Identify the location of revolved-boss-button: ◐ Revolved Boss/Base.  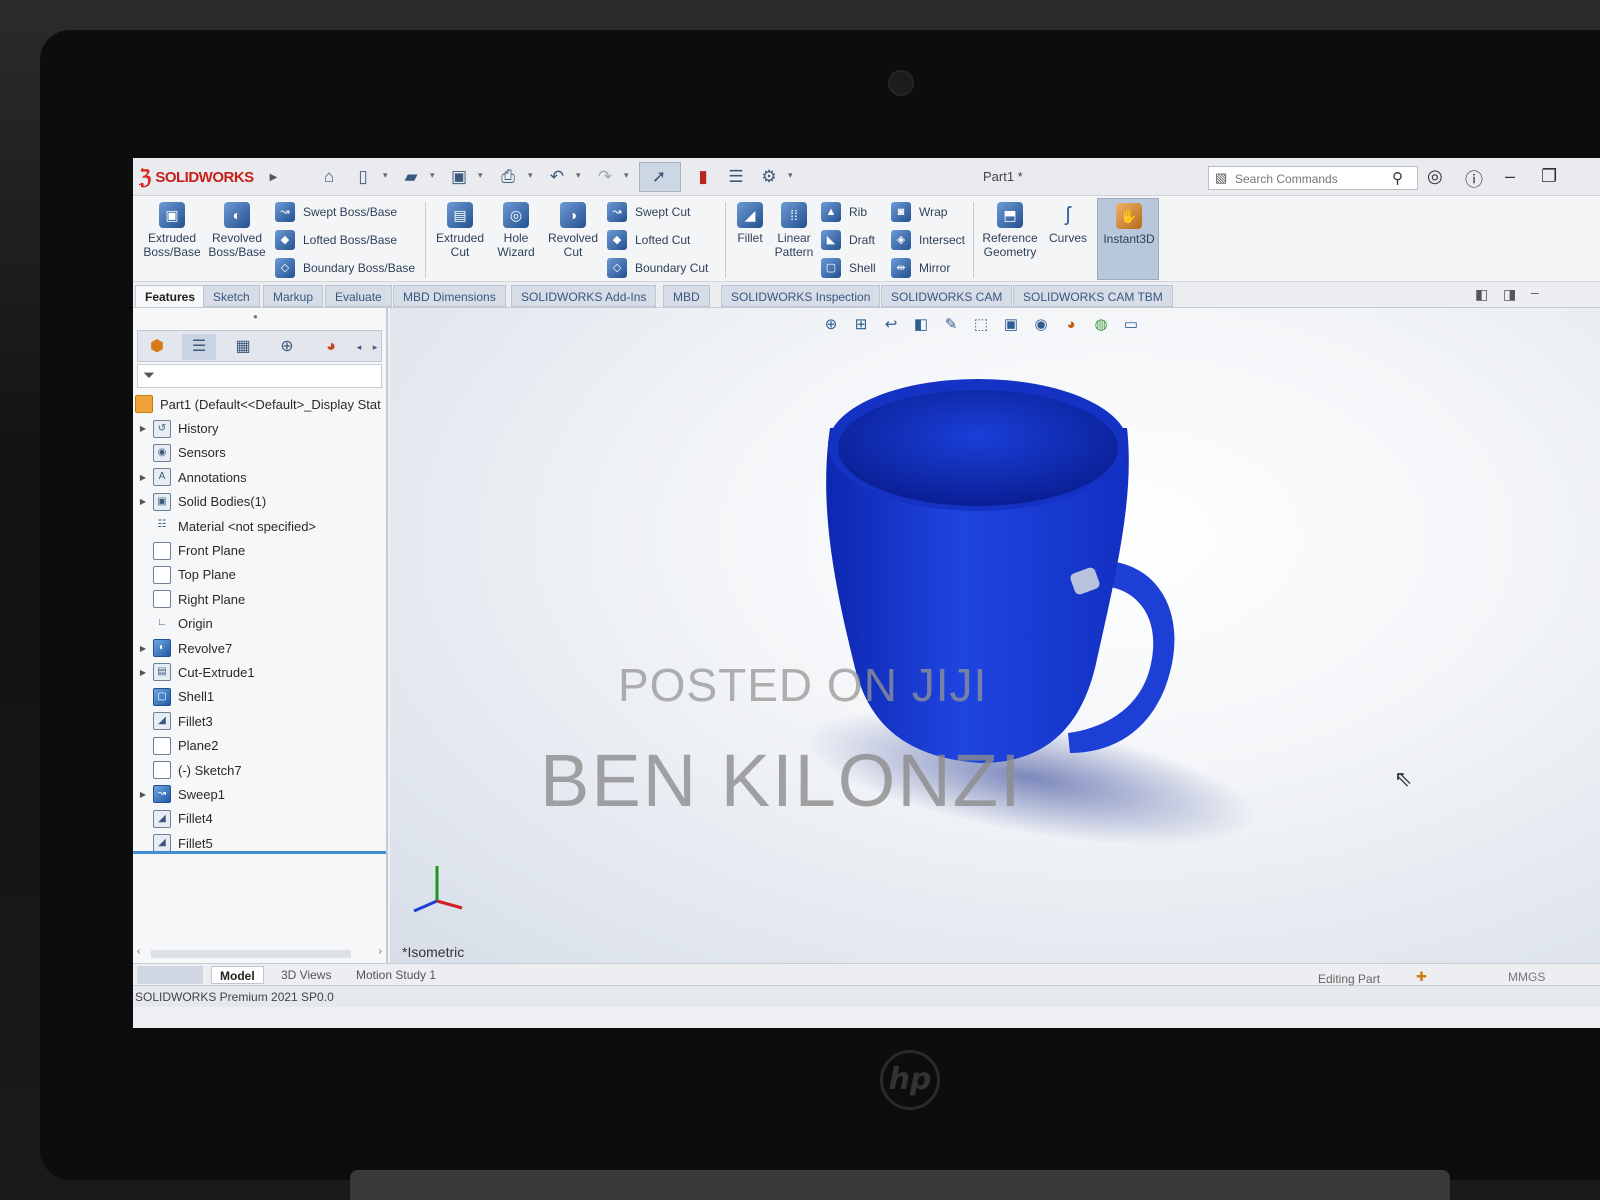
(237, 230).